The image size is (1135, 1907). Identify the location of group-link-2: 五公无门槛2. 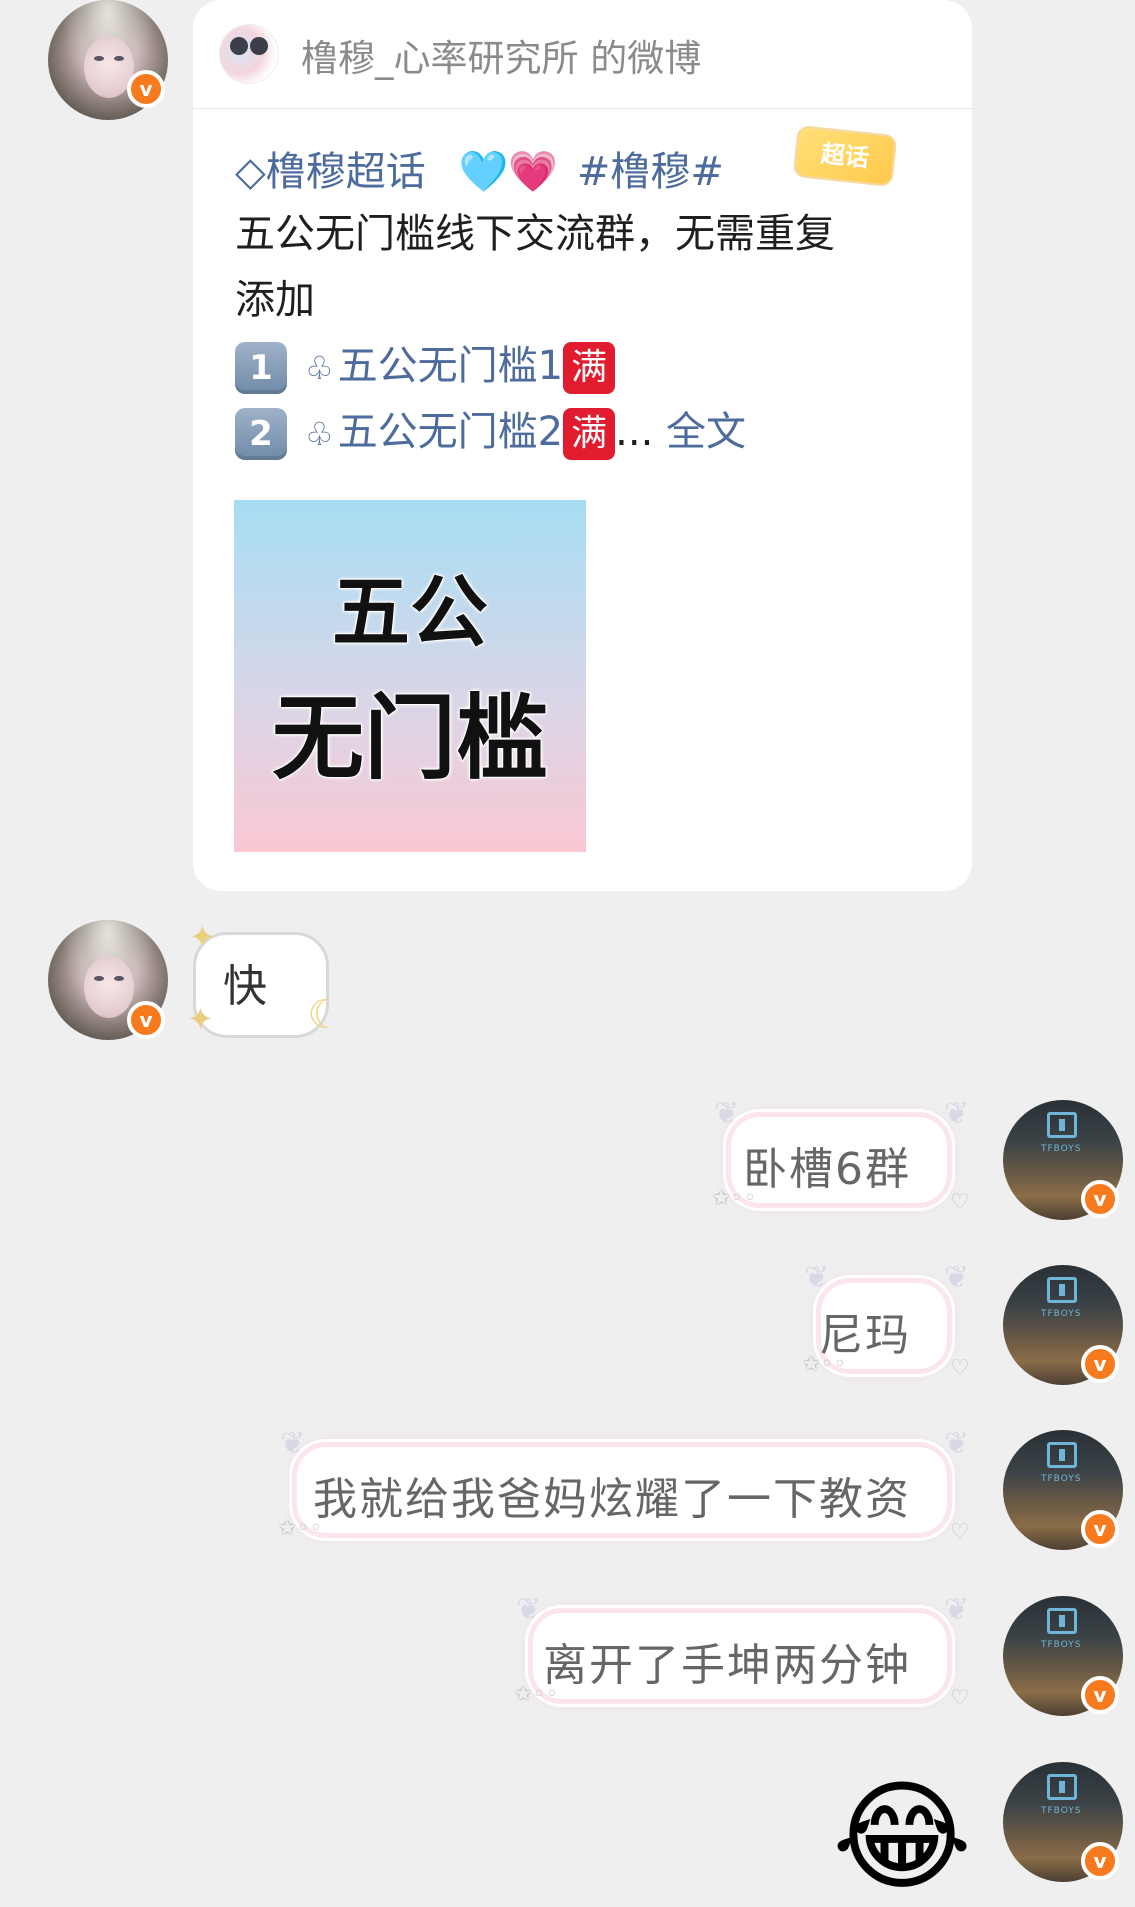
(450, 432).